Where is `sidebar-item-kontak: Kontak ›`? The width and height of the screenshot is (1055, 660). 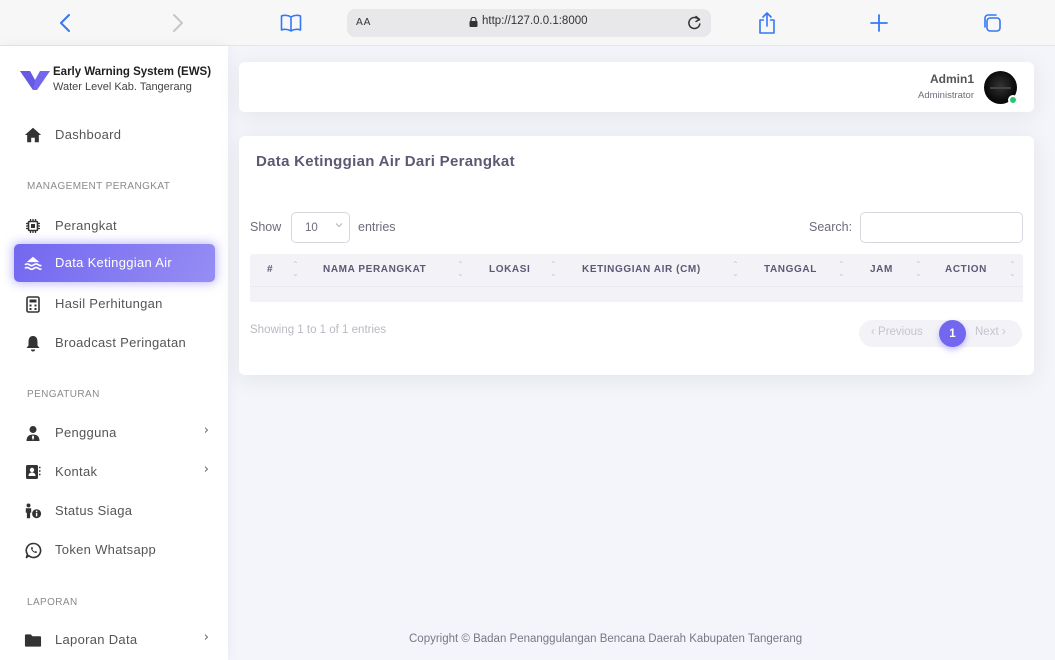 sidebar-item-kontak: Kontak › is located at coordinates (114, 472).